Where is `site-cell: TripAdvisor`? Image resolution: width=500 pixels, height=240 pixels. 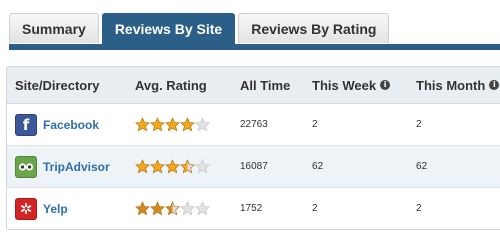 site-cell: TripAdvisor is located at coordinates (62, 166).